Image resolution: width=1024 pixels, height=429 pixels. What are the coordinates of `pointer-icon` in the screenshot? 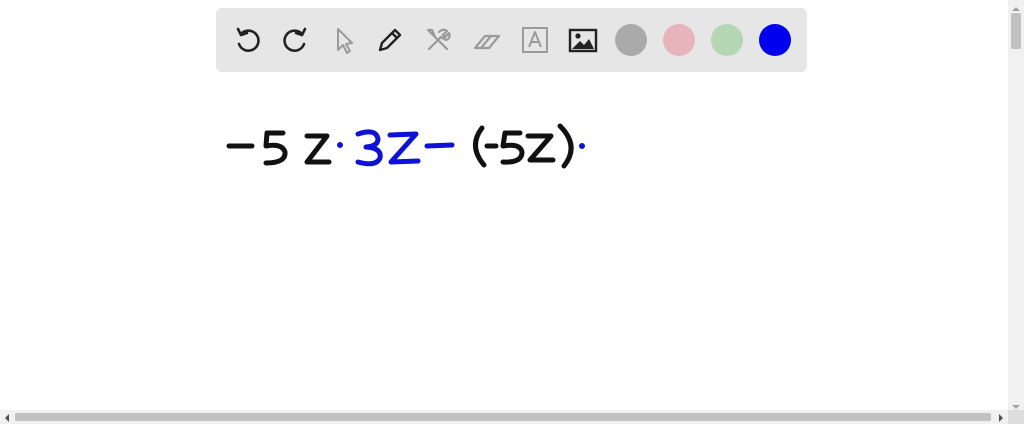 It's located at (345, 41).